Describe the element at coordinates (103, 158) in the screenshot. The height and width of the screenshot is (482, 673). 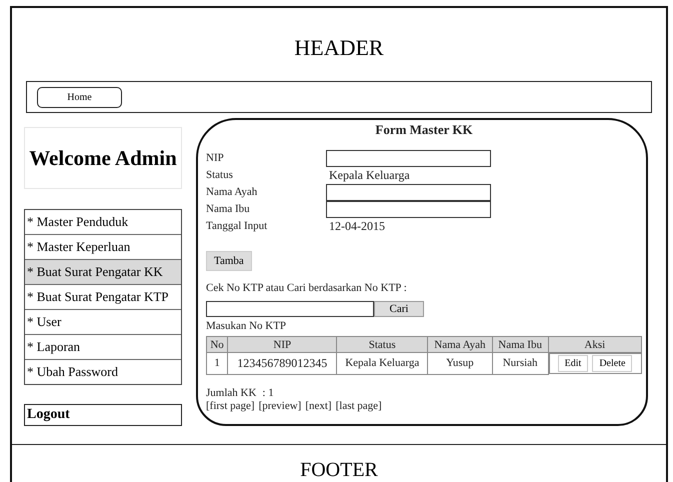
I see `welcome-title: Welcome Admin` at that location.